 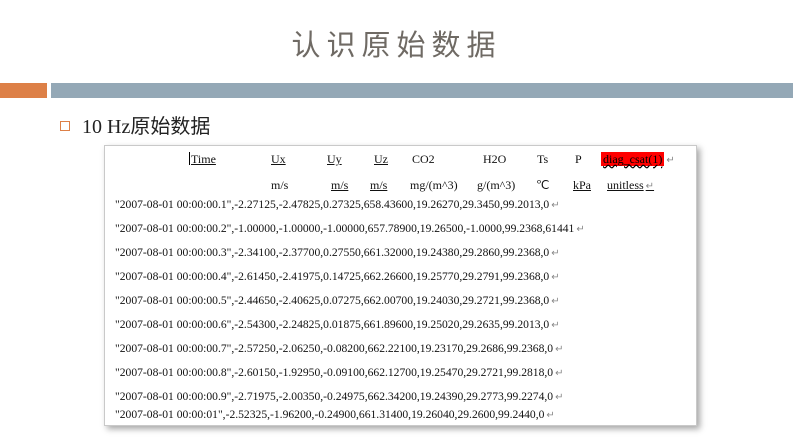 I want to click on unit-co2: mg/(m^3), so click(x=434, y=185).